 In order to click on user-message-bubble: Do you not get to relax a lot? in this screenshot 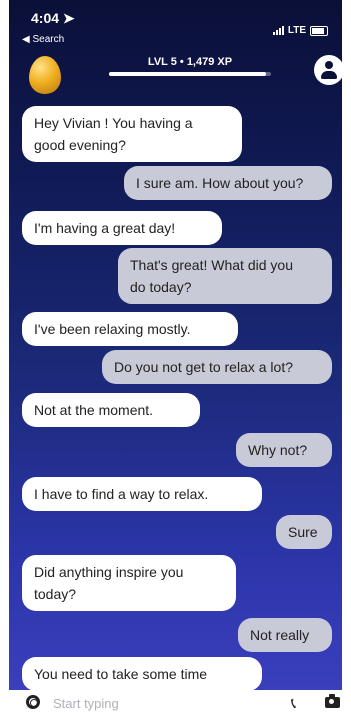, I will do `click(217, 367)`.